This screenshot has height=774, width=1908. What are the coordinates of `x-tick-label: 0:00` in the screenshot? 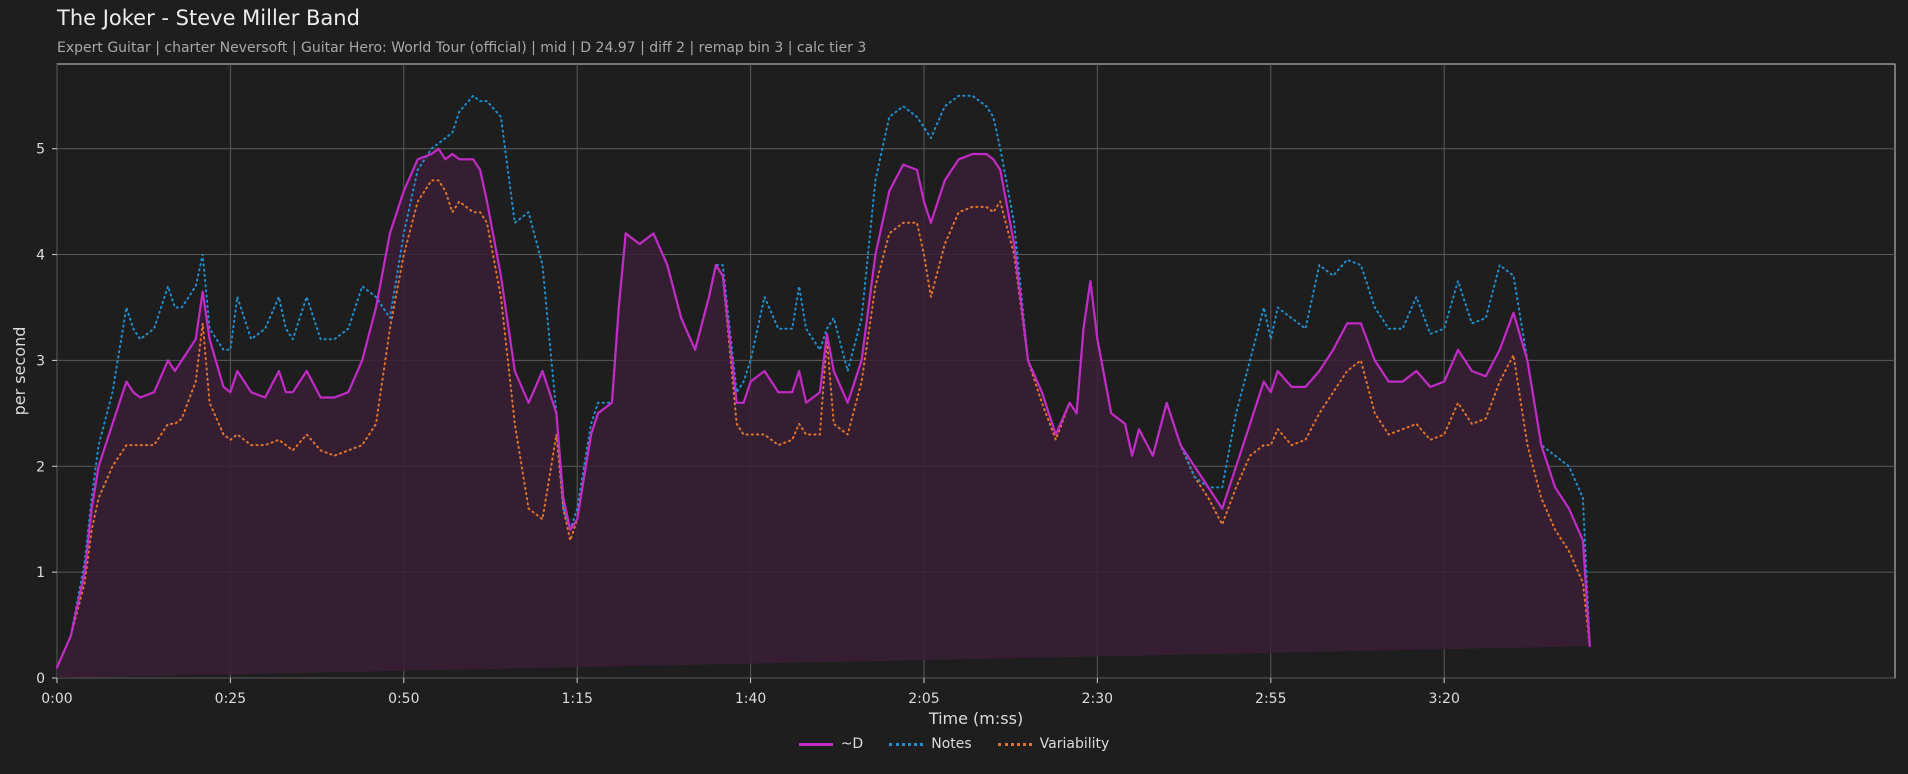 It's located at (56, 699).